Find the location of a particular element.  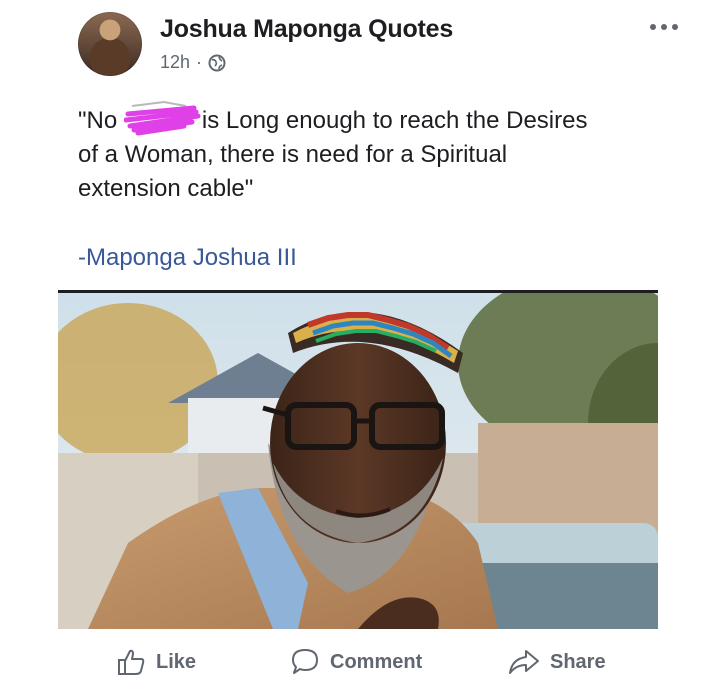

comment-label: Comment is located at coordinates (376, 661).